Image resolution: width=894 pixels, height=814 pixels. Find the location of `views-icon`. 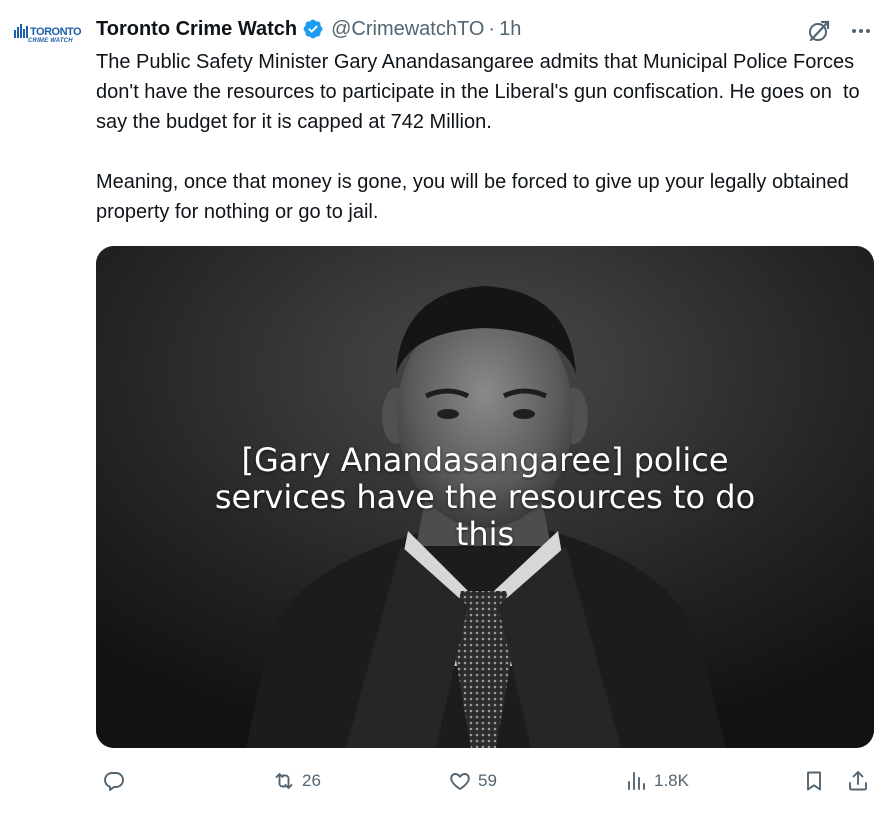

views-icon is located at coordinates (636, 781).